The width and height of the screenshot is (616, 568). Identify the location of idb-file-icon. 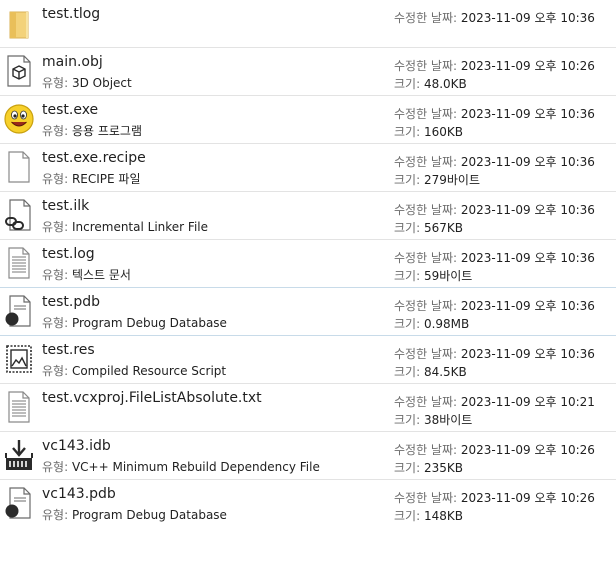
(19, 455).